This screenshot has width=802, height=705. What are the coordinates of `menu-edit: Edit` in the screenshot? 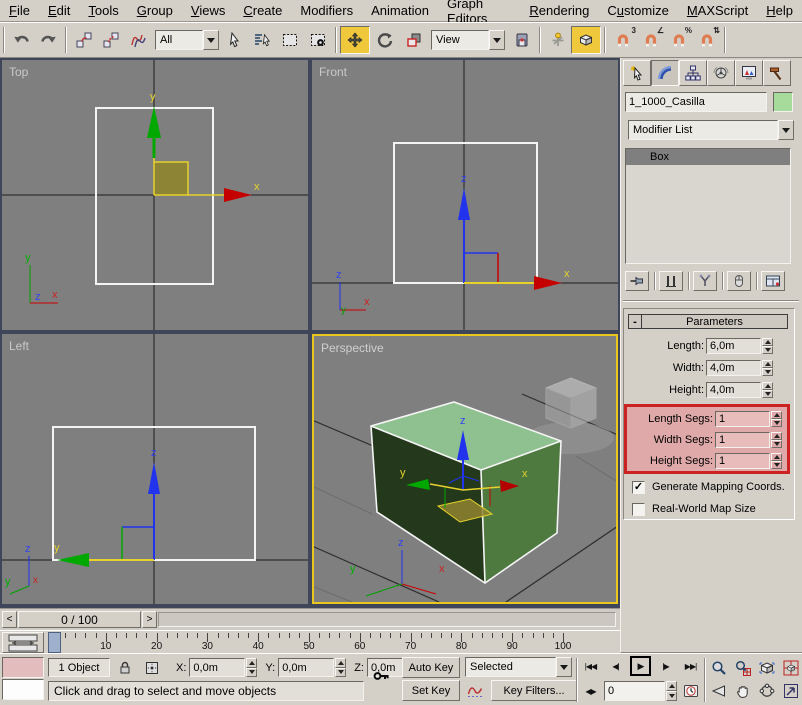 It's located at (59, 10).